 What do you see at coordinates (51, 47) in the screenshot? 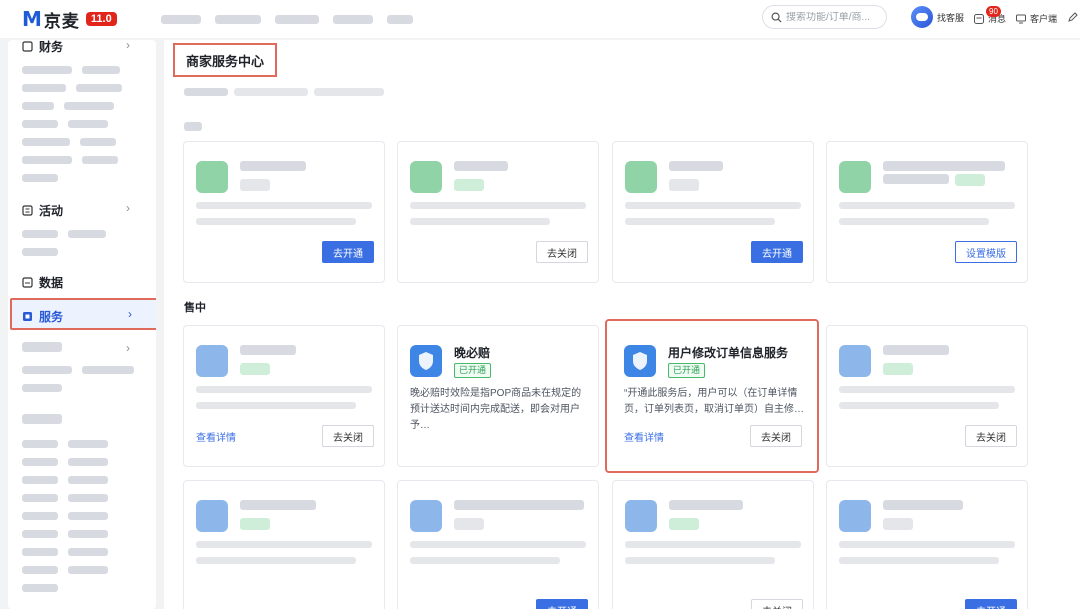
I see `sidebar-item-label: 财务` at bounding box center [51, 47].